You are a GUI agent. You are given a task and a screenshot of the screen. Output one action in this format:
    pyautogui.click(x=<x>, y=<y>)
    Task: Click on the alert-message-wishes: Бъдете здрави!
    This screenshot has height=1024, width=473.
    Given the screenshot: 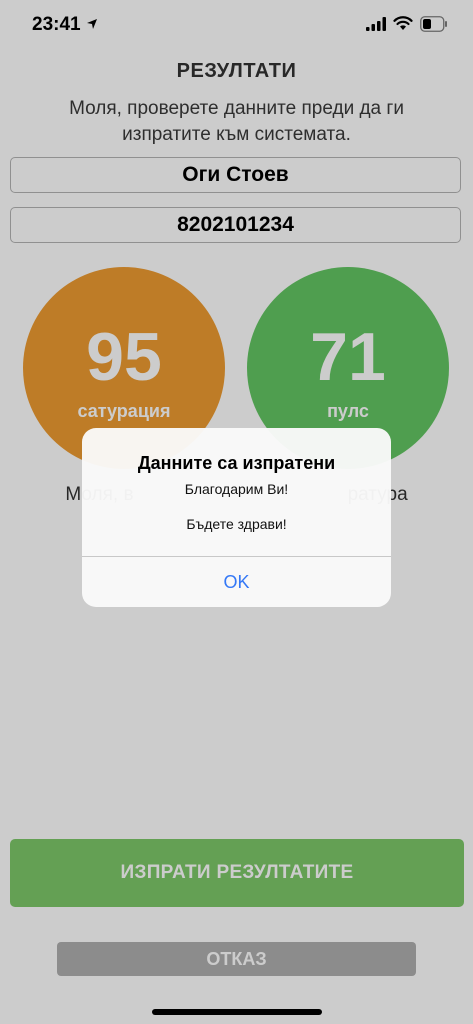 What is the action you would take?
    pyautogui.click(x=236, y=524)
    